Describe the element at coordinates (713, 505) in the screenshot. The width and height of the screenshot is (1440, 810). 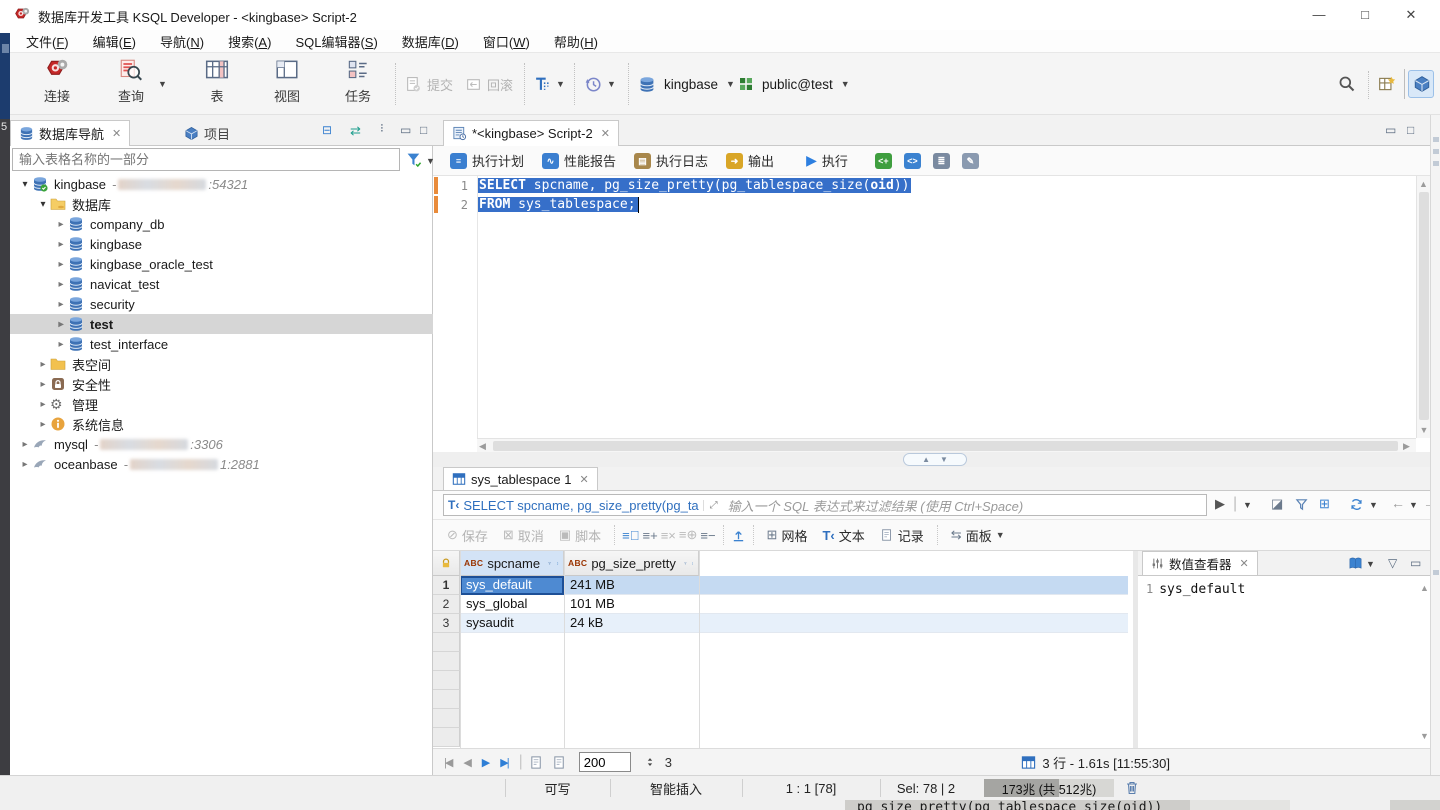
I see `expand-filter-icon: ⤢` at that location.